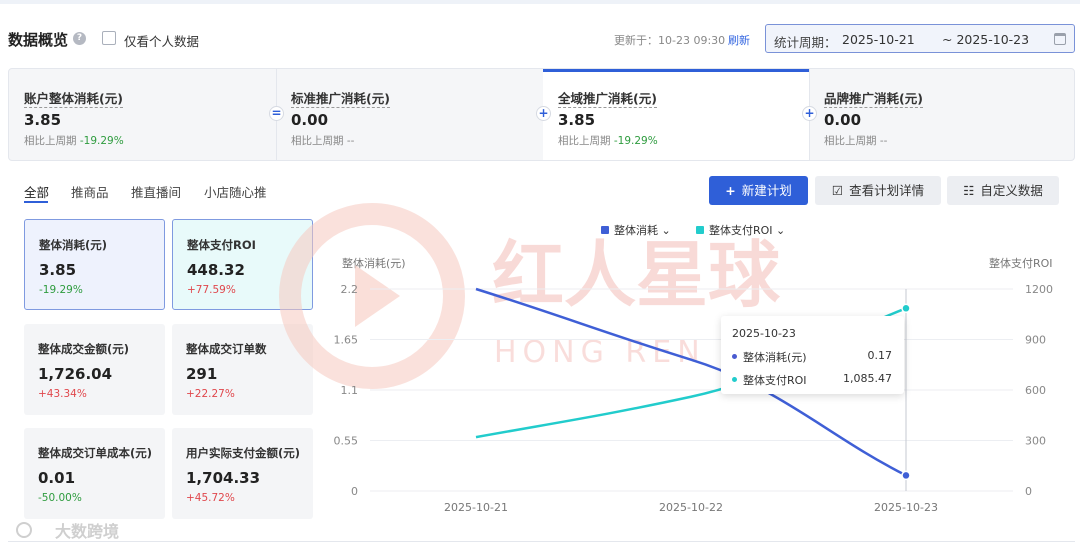 This screenshot has width=1080, height=551. I want to click on left-tick-label: 0, so click(354, 491).